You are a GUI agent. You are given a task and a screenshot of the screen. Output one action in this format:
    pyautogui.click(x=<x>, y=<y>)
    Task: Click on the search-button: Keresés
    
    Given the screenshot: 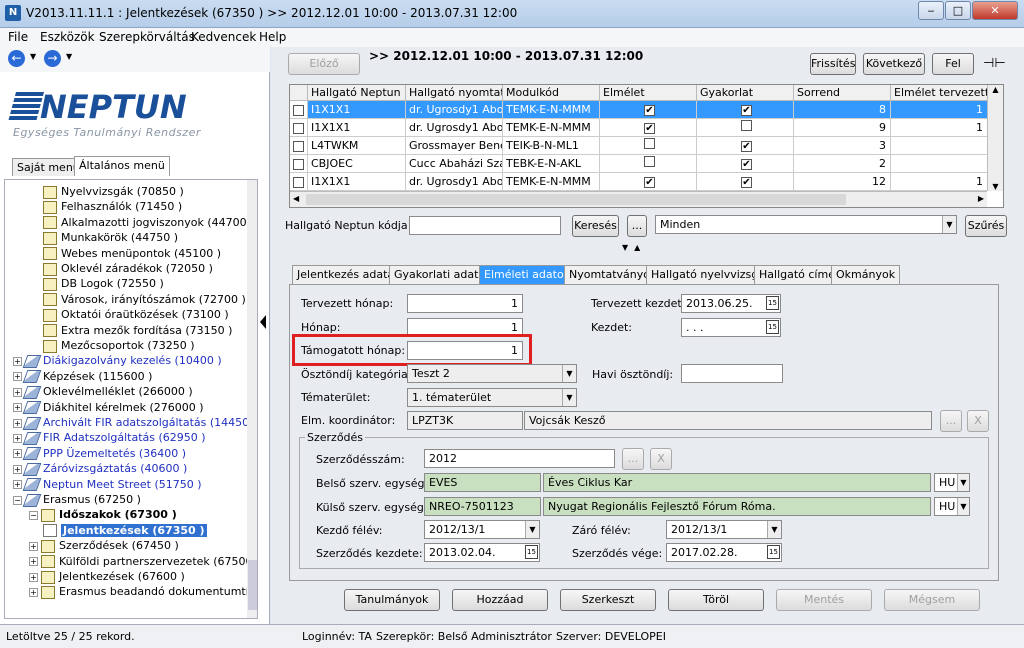 What is the action you would take?
    pyautogui.click(x=595, y=226)
    